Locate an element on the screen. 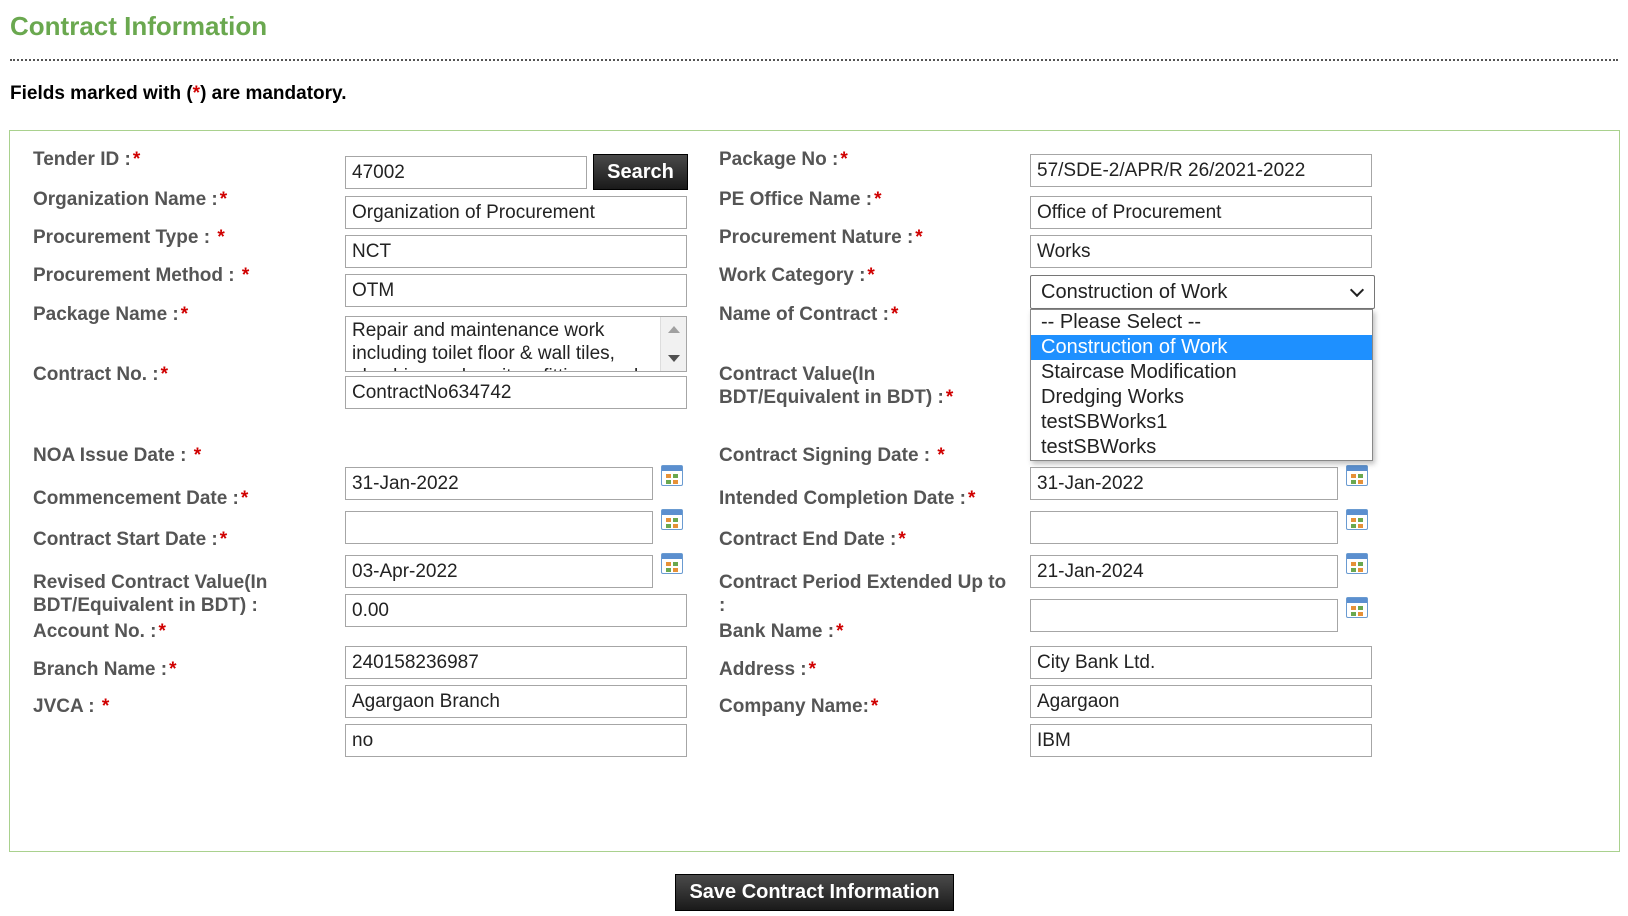  address-input: Agargaon is located at coordinates (1201, 701).